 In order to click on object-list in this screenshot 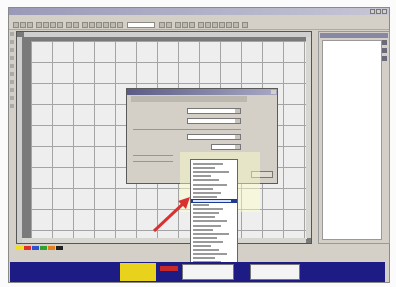, I will do `click(352, 140)`.